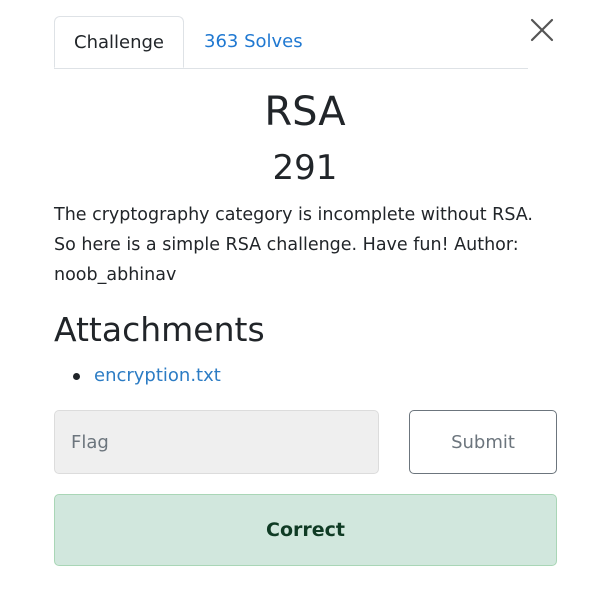 The image size is (604, 597). What do you see at coordinates (305, 168) in the screenshot?
I see `challenge-points: 291` at bounding box center [305, 168].